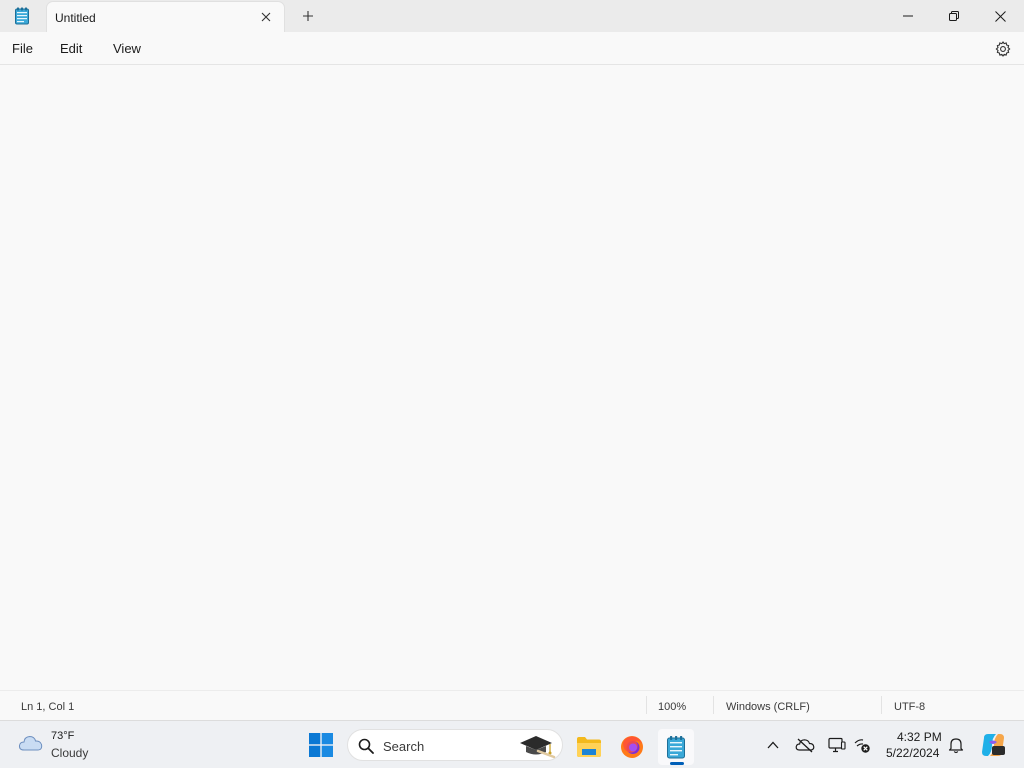  I want to click on copilot-icon, so click(993, 745).